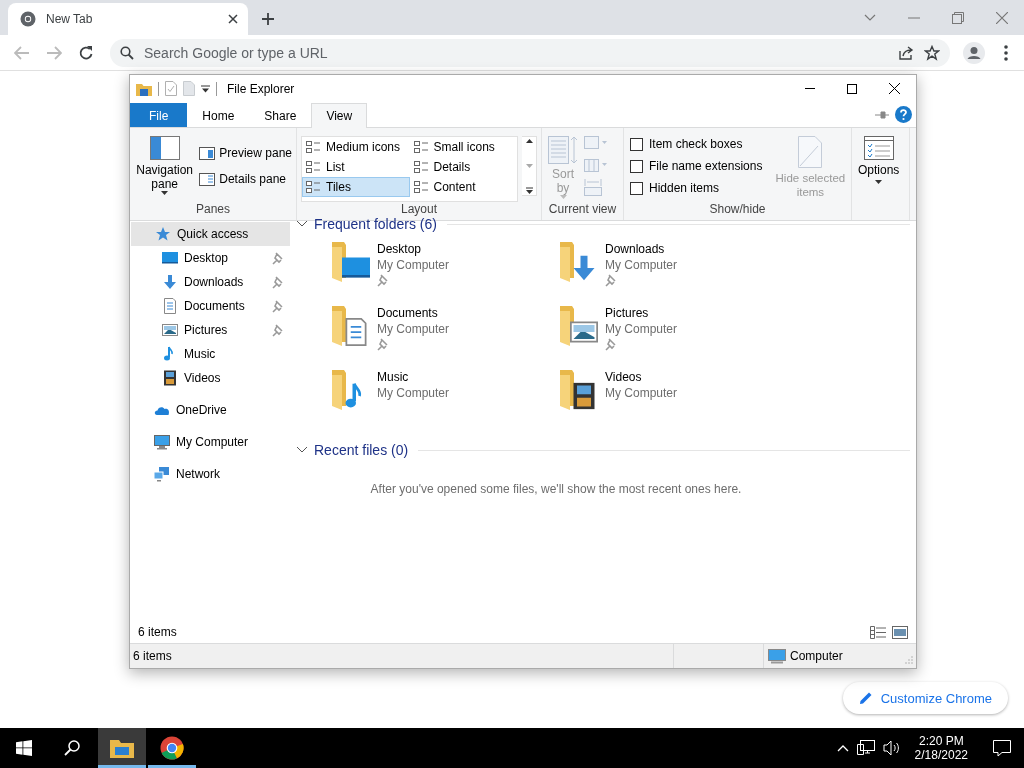 The height and width of the screenshot is (768, 1024). I want to click on nav-item: OneDrive, so click(210, 410).